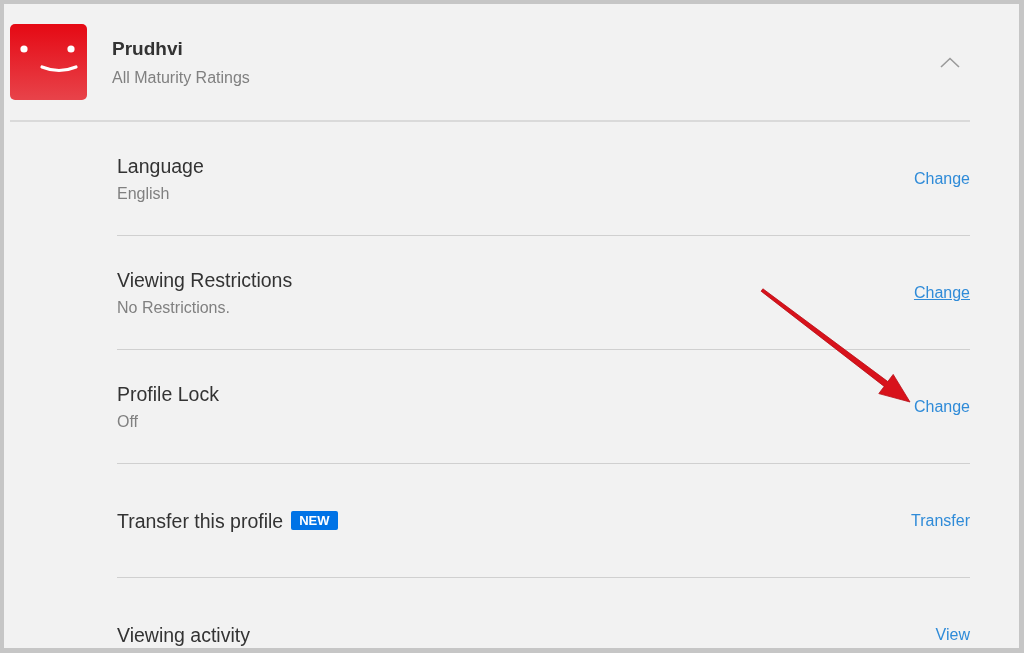 This screenshot has width=1024, height=653. I want to click on action-link: View, so click(952, 634).